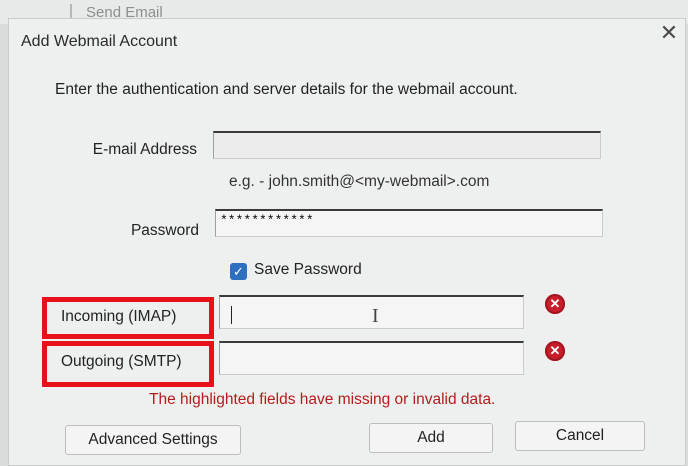  Describe the element at coordinates (164, 230) in the screenshot. I see `password-label: Password` at that location.